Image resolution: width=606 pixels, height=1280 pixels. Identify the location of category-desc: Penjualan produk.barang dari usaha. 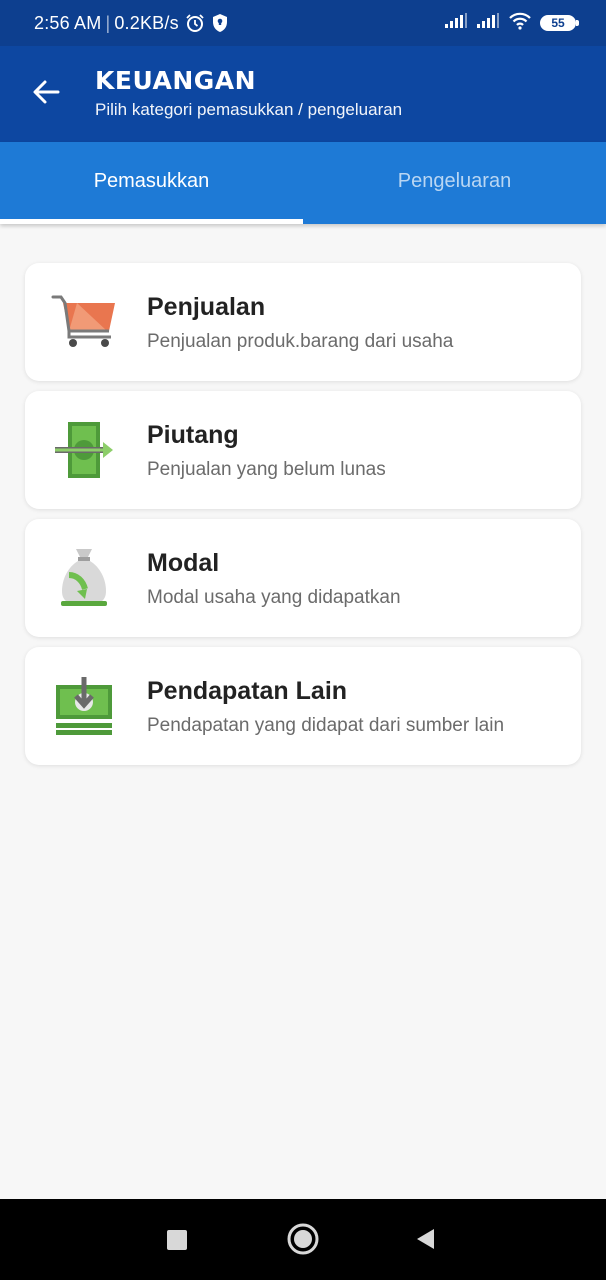
(300, 341).